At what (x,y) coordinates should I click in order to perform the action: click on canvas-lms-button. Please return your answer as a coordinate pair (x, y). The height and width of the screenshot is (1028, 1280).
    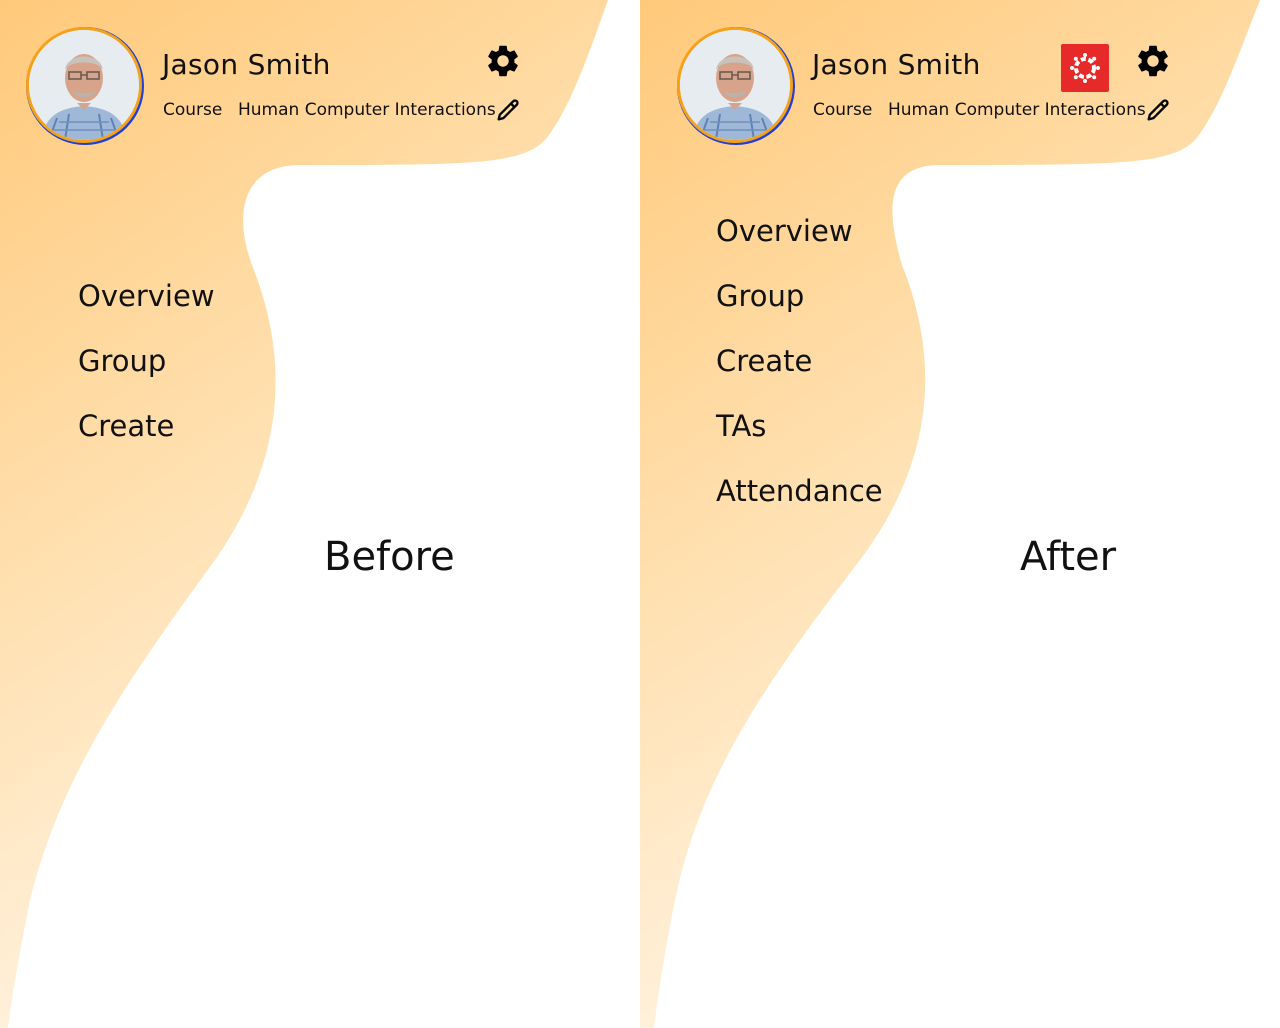
    Looking at the image, I should click on (1085, 68).